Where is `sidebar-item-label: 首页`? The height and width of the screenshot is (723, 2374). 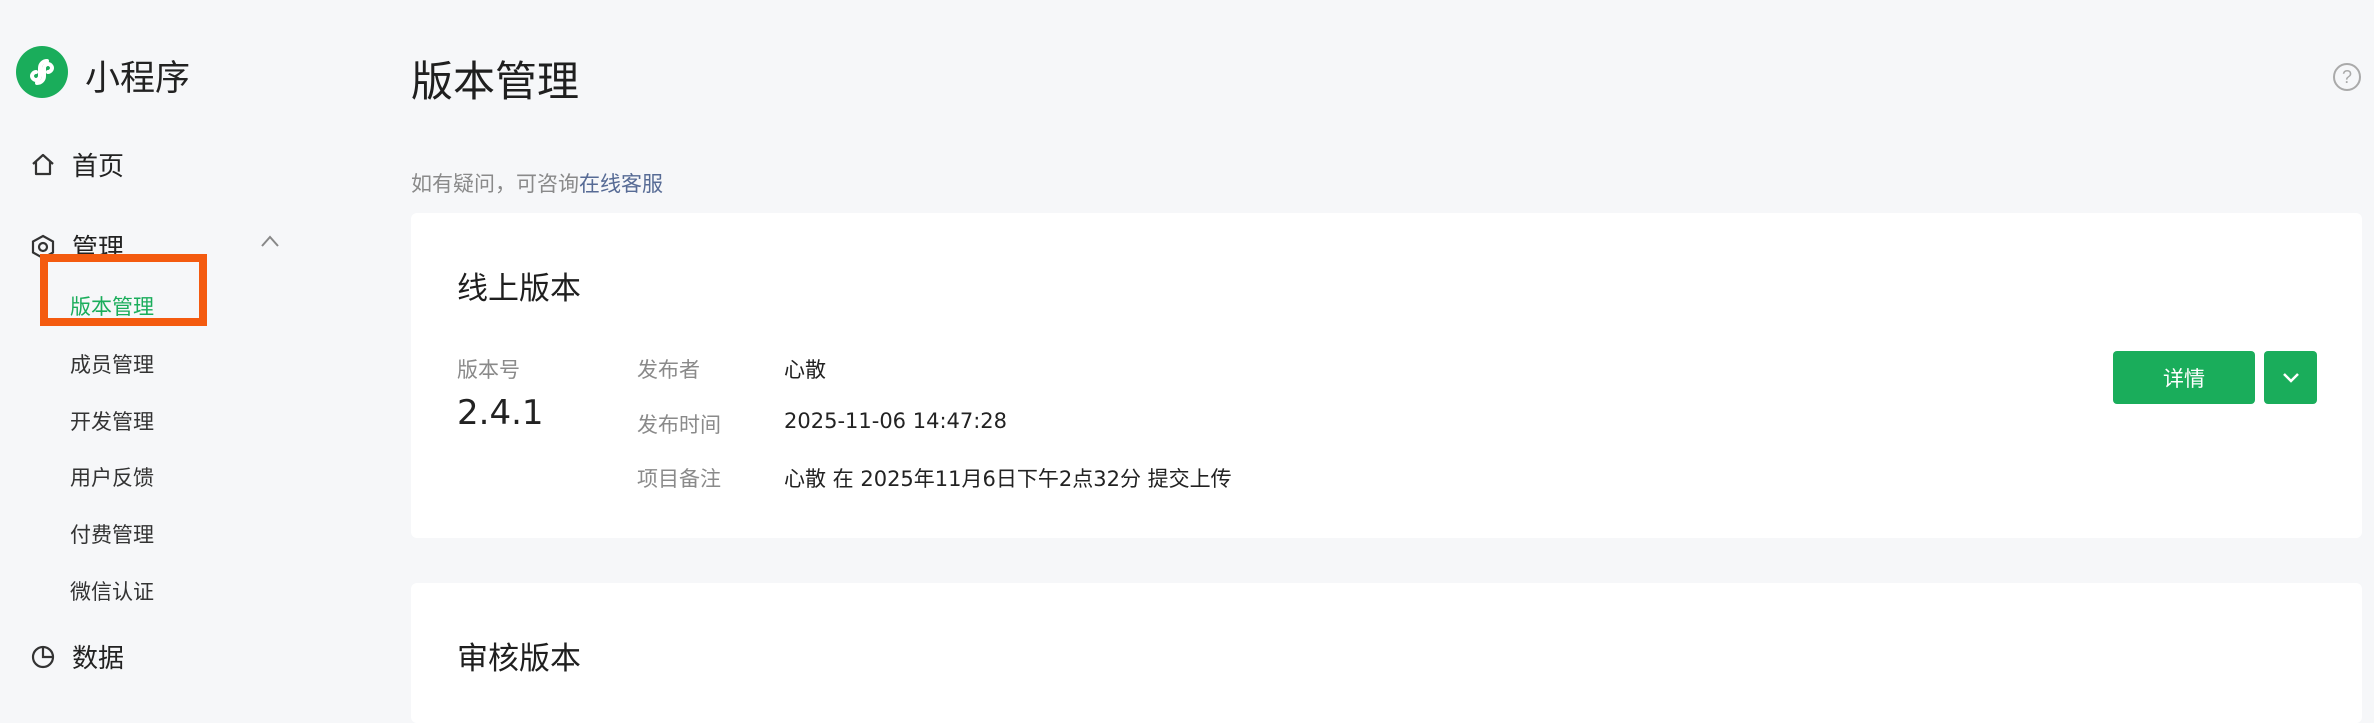 sidebar-item-label: 首页 is located at coordinates (98, 167).